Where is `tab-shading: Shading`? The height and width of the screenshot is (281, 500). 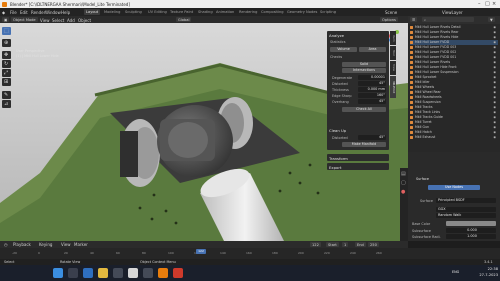
tab-shading: Shading is located at coordinates (205, 12).